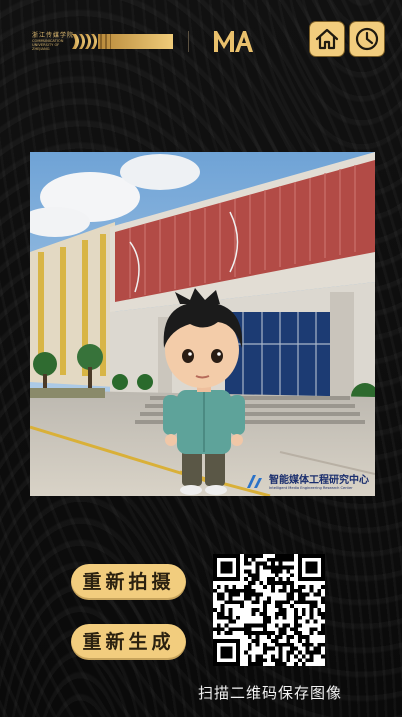  I want to click on university-name-cn: 浙江传媒学院, so click(53, 35).